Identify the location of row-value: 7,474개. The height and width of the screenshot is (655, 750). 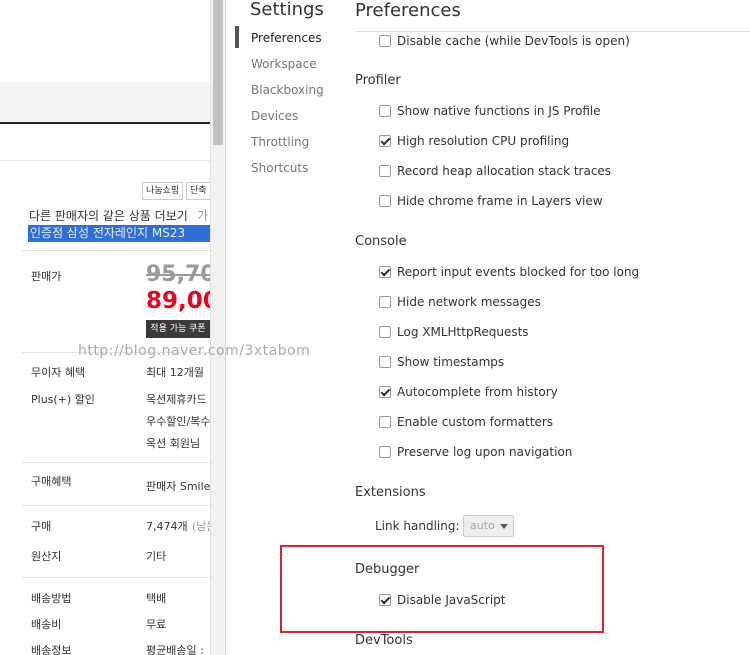
(167, 526).